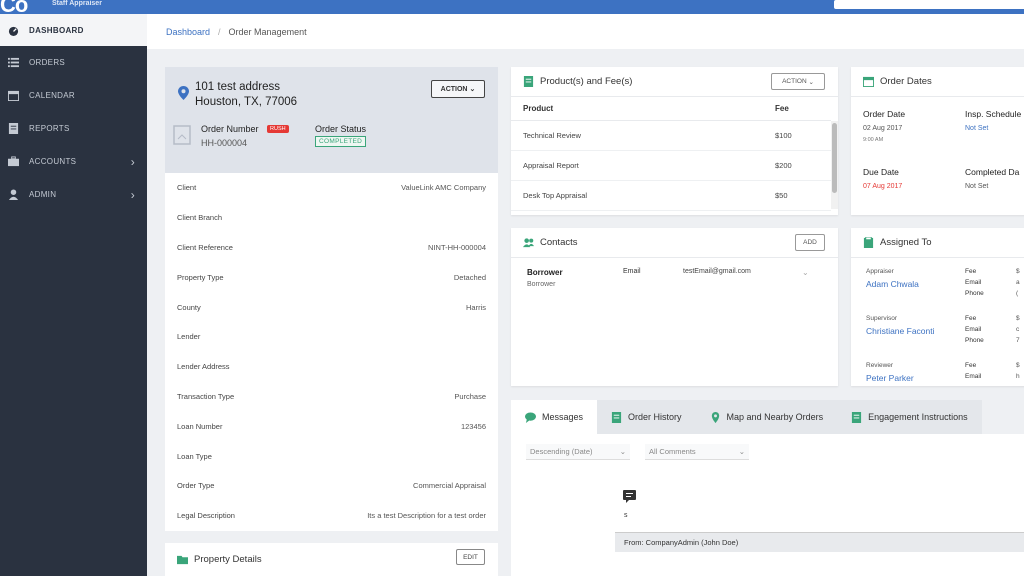 Image resolution: width=1024 pixels, height=576 pixels. What do you see at coordinates (182, 560) in the screenshot?
I see `folder-icon` at bounding box center [182, 560].